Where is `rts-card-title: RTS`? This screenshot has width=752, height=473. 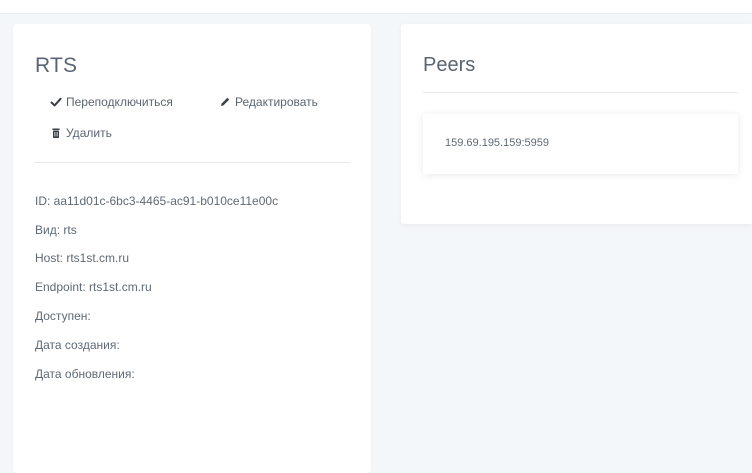
rts-card-title: RTS is located at coordinates (56, 65).